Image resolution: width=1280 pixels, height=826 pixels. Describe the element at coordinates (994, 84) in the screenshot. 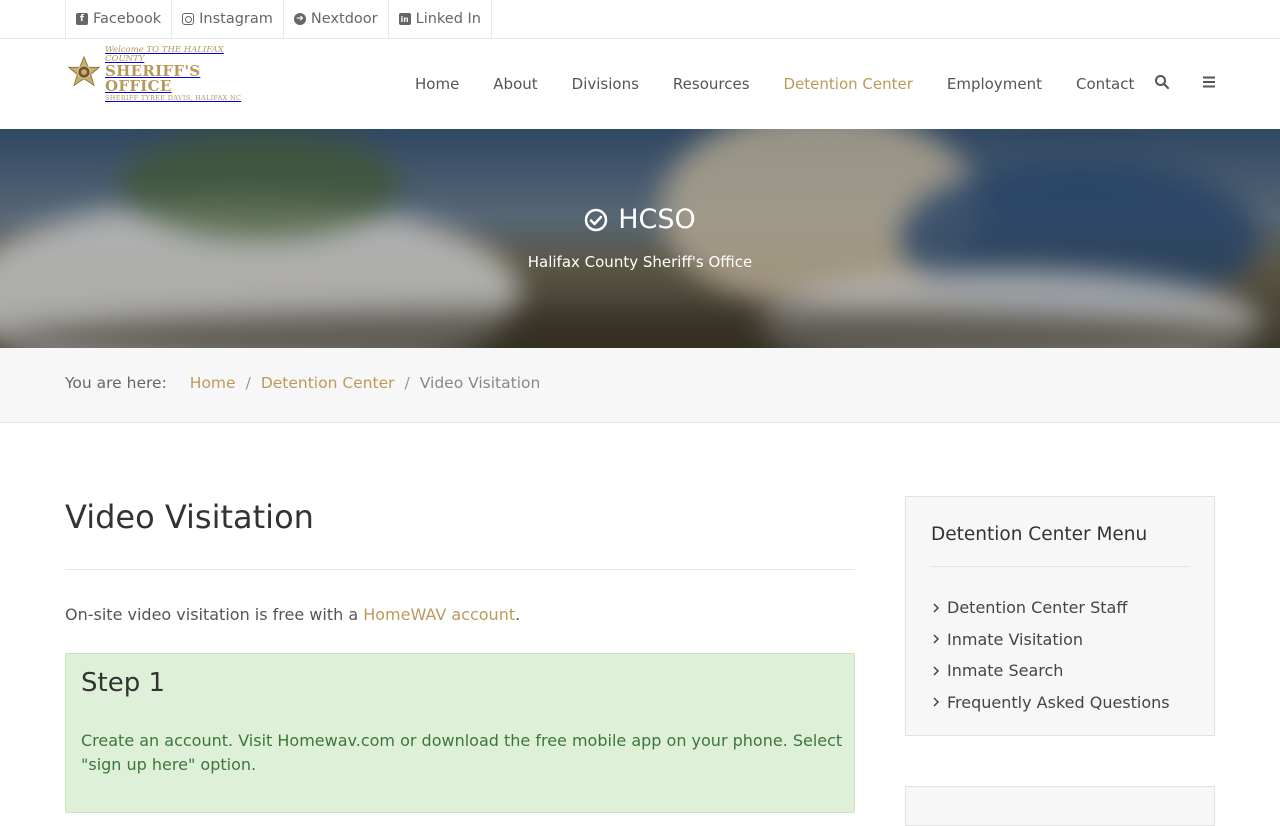

I see `nav-employment: Employment` at that location.